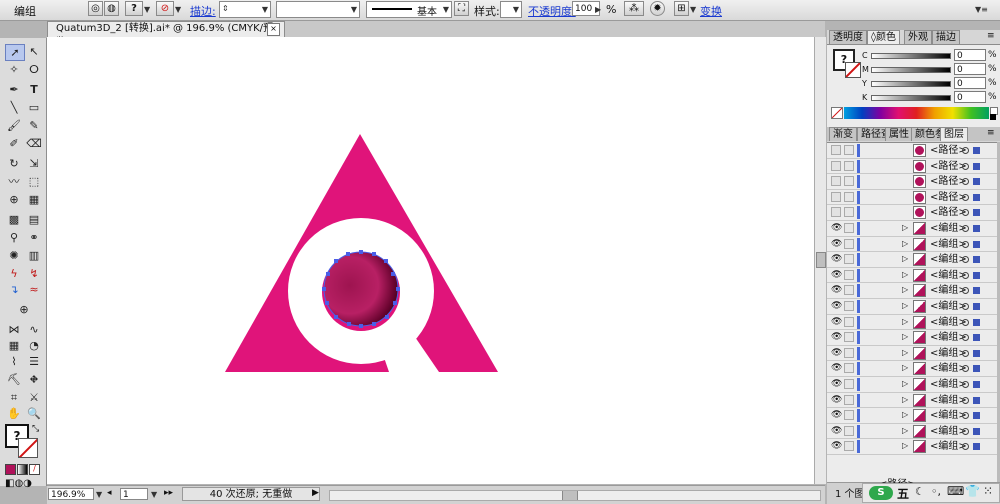 Image resolution: width=1000 pixels, height=504 pixels. Describe the element at coordinates (28, 448) in the screenshot. I see `stroke-swatch` at that location.